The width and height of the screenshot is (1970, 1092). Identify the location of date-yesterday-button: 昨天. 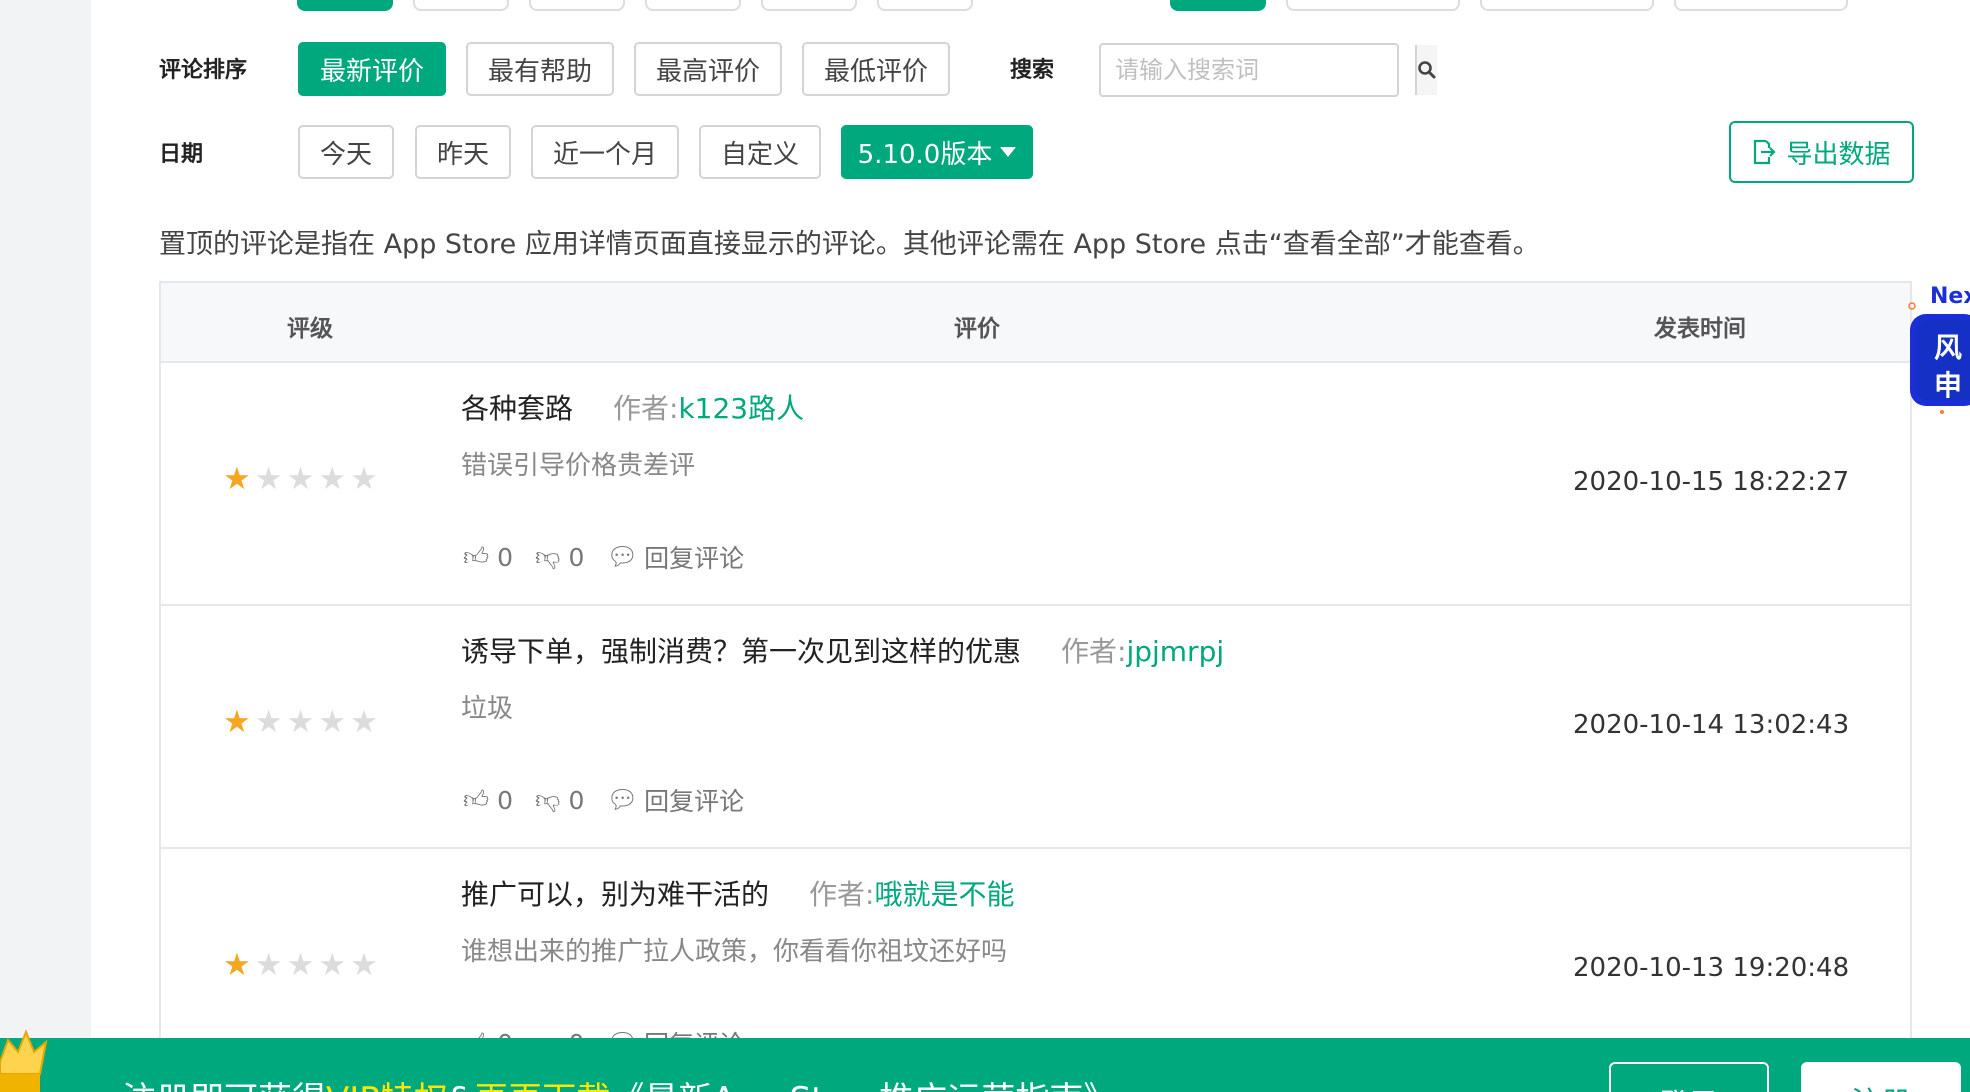
(463, 152).